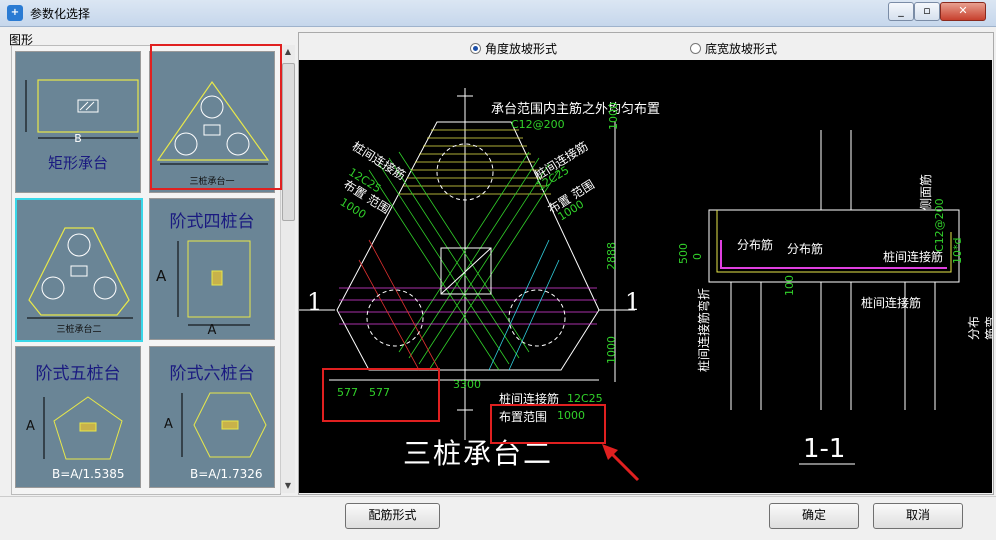  I want to click on stepped-four-pile-diagram, so click(214, 283).